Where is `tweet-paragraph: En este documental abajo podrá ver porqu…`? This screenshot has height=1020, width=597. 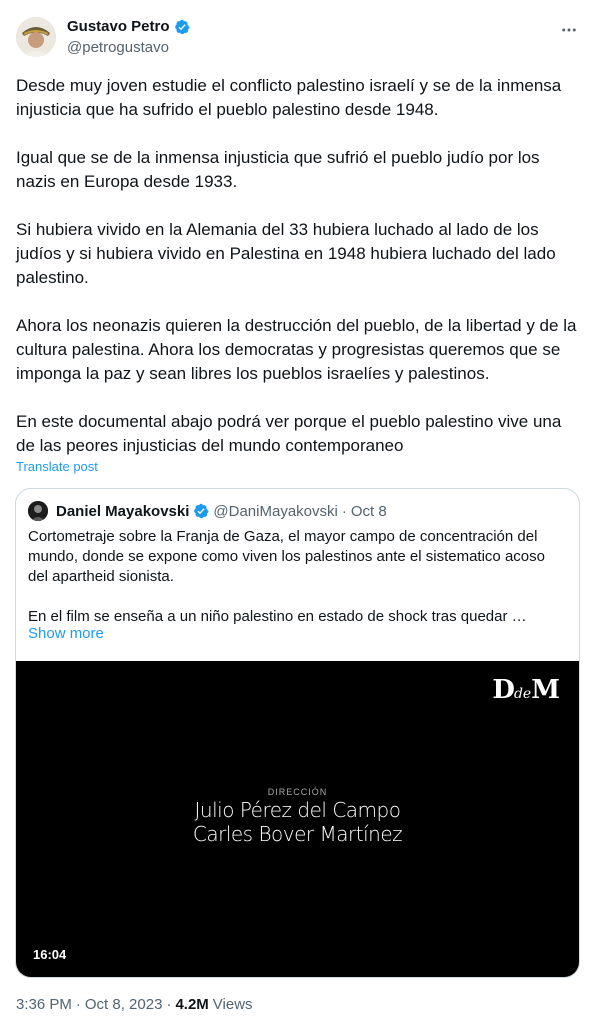 tweet-paragraph: En este documental abajo podrá ver porqu… is located at coordinates (289, 433).